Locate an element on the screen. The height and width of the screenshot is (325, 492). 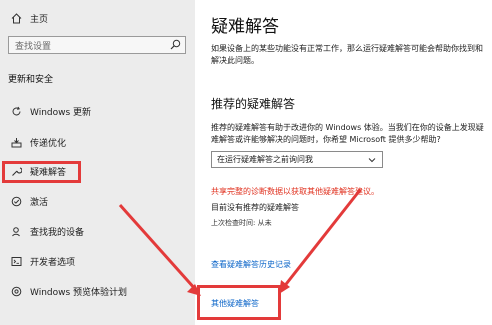
insider-icon is located at coordinates (16, 292).